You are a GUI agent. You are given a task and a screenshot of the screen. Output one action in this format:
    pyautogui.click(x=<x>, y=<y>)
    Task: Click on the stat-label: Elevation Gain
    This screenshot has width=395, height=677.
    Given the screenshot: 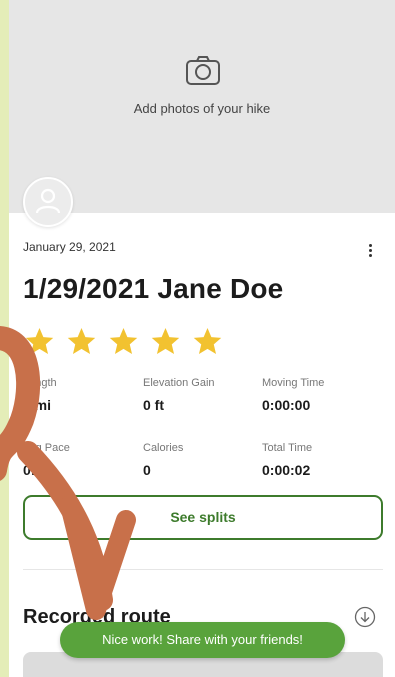 What is the action you would take?
    pyautogui.click(x=179, y=383)
    